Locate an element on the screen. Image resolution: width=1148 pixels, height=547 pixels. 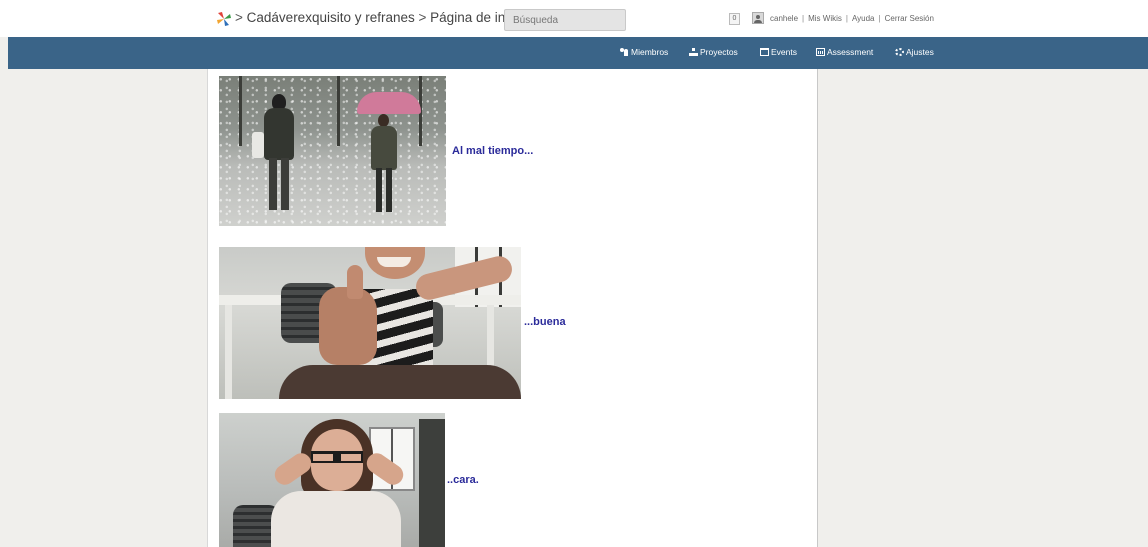
breadcrumb-wiki-link: Cadáverexquisito y refranes is located at coordinates (331, 17).